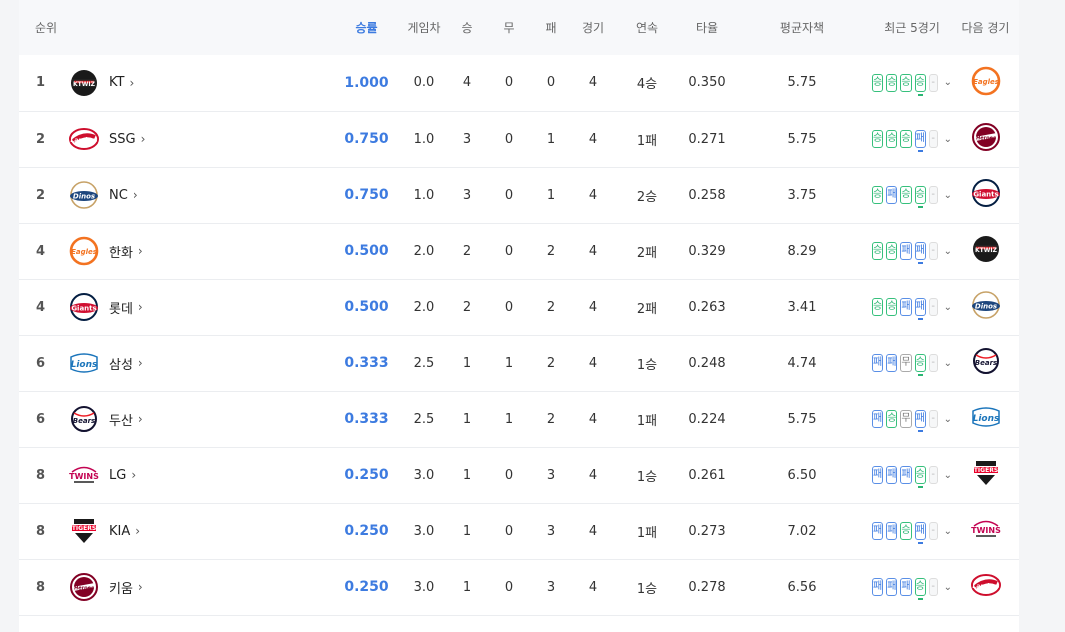 Image resolution: width=1065 pixels, height=632 pixels. What do you see at coordinates (198, 475) in the screenshot?
I see `team-link: LG ›` at bounding box center [198, 475].